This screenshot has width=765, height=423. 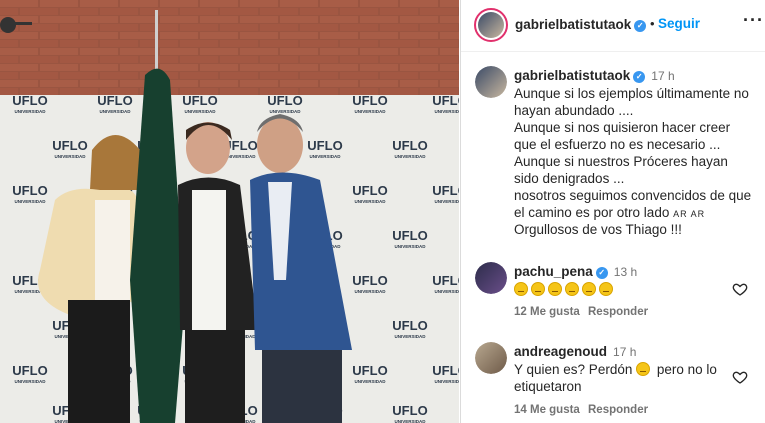 What do you see at coordinates (594, 75) in the screenshot?
I see `caption-username: gabrielbatistutaok ✓ 17 h` at bounding box center [594, 75].